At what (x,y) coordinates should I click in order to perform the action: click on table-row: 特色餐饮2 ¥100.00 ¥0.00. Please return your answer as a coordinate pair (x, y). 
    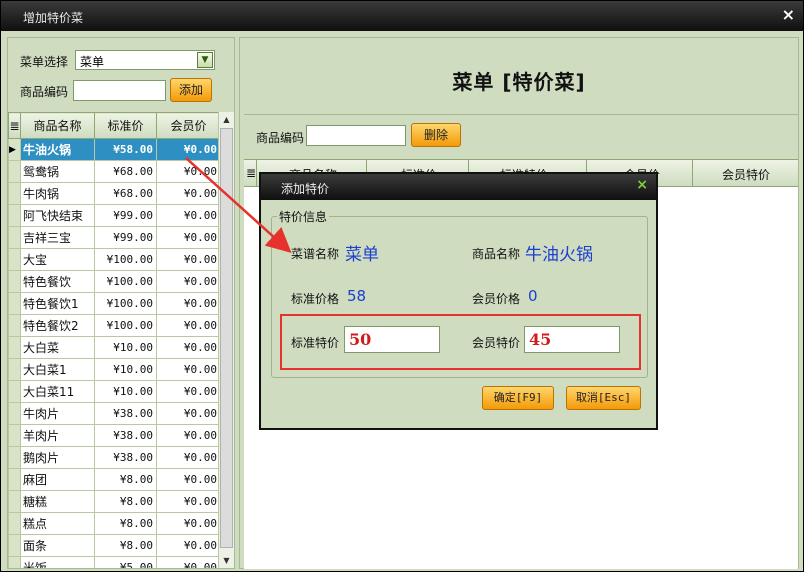
    Looking at the image, I should click on (114, 325).